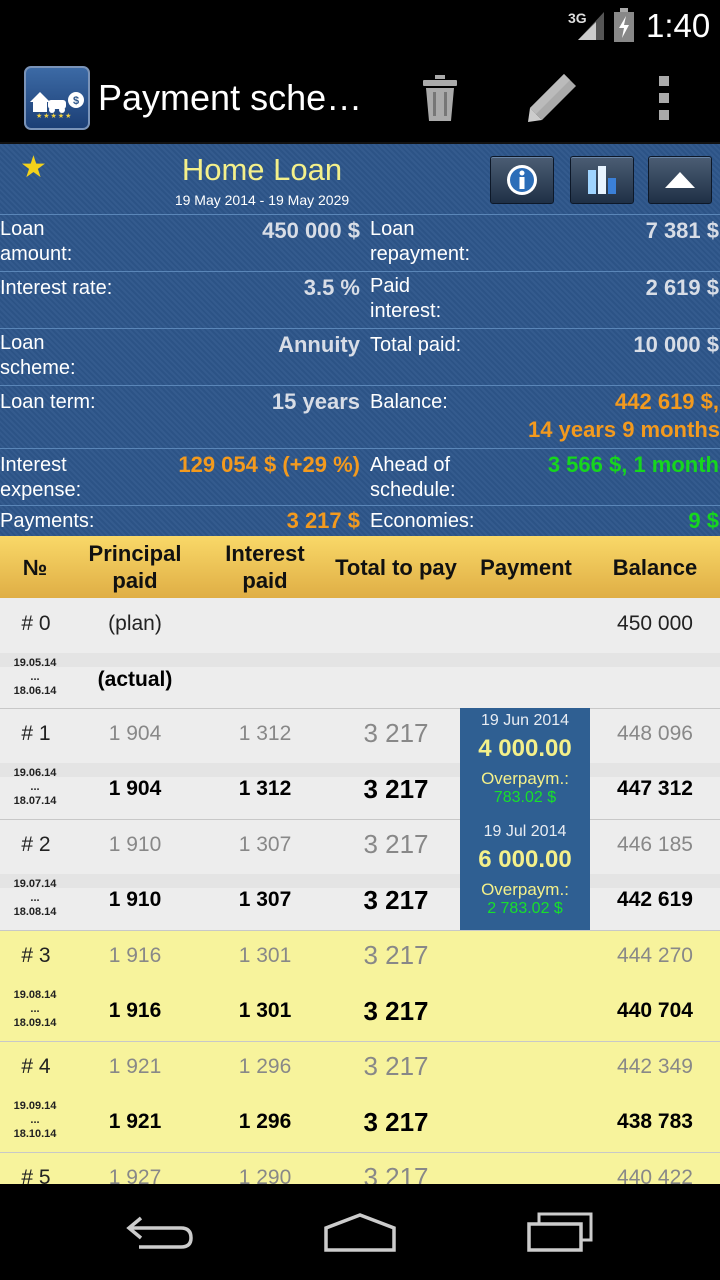 This screenshot has width=720, height=1280. Describe the element at coordinates (35, 1120) in the screenshot. I see `period-dates: 19.09.14... 18.10.14` at that location.